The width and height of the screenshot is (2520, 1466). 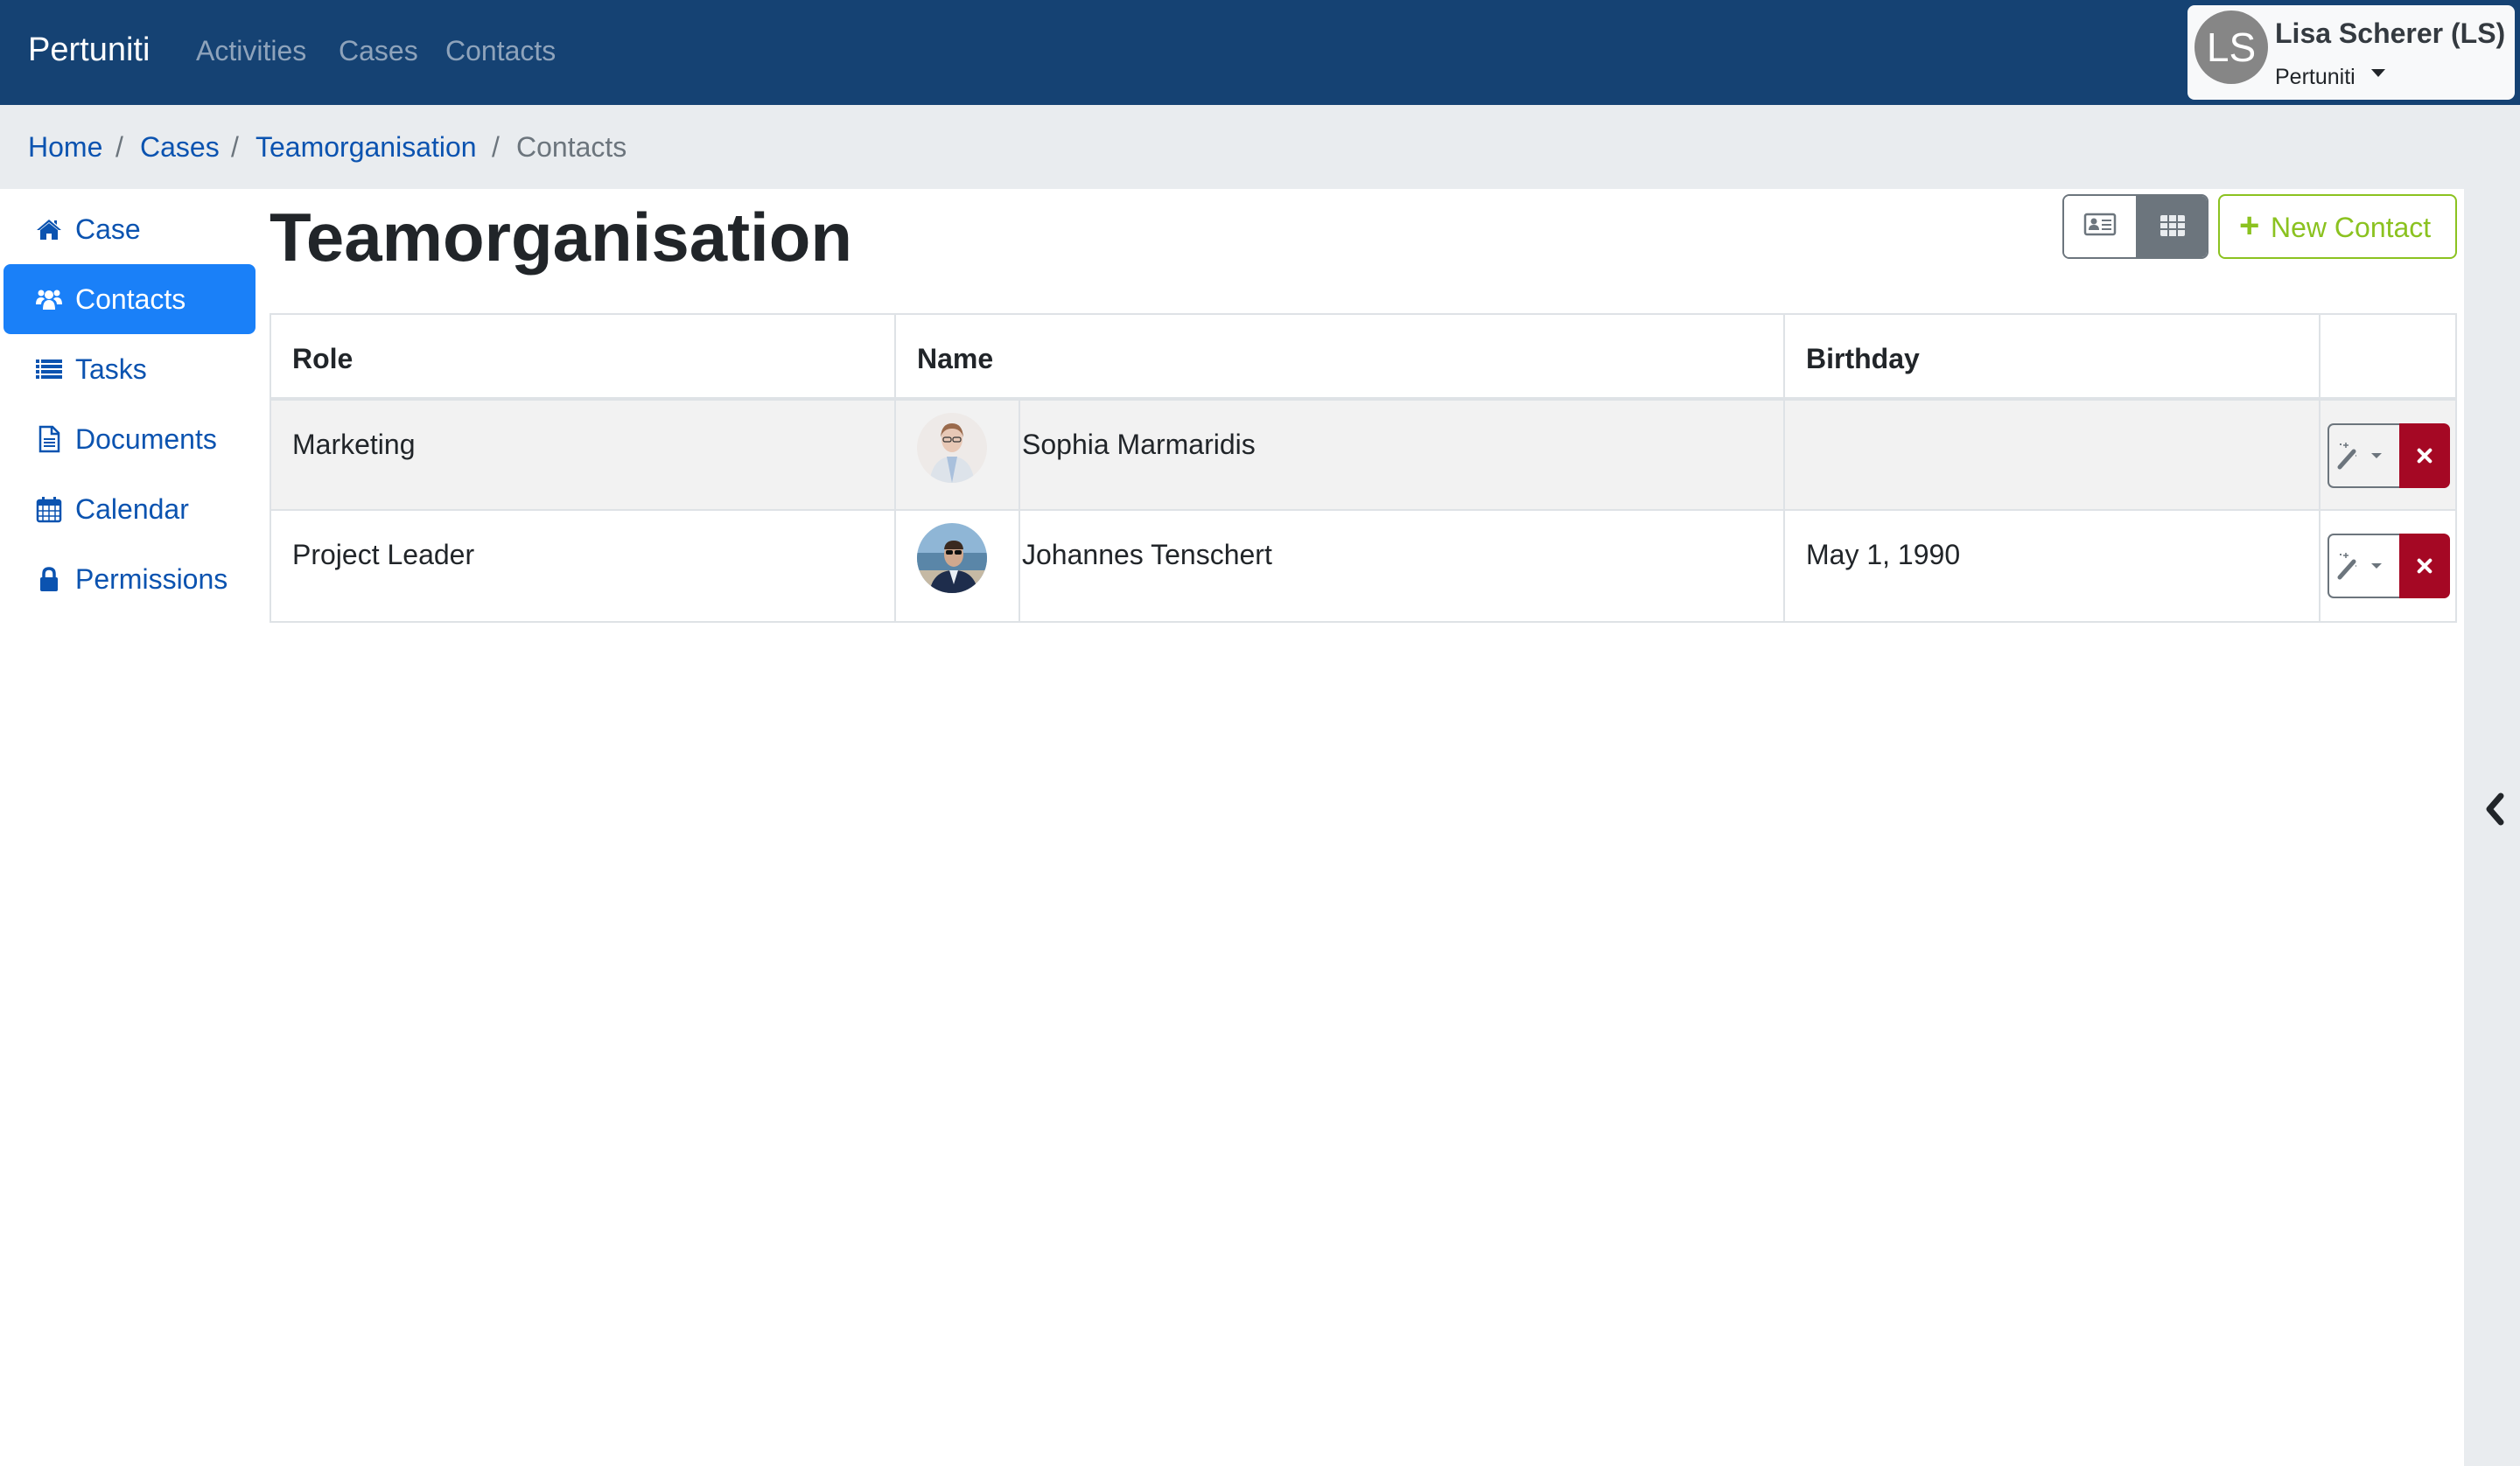 What do you see at coordinates (49, 579) in the screenshot?
I see `lock-icon` at bounding box center [49, 579].